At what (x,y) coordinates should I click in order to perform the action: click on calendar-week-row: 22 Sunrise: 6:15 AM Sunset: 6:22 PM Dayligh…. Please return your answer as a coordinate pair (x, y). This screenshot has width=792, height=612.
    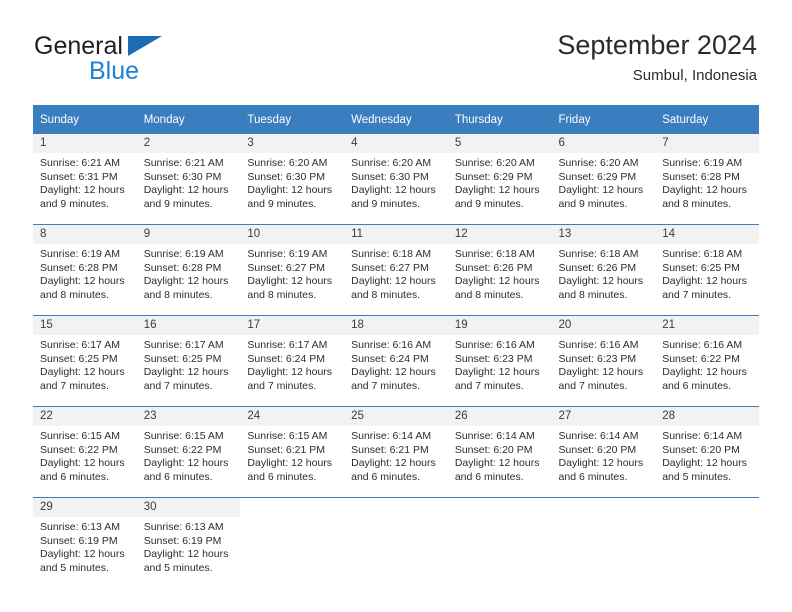
    Looking at the image, I should click on (396, 452).